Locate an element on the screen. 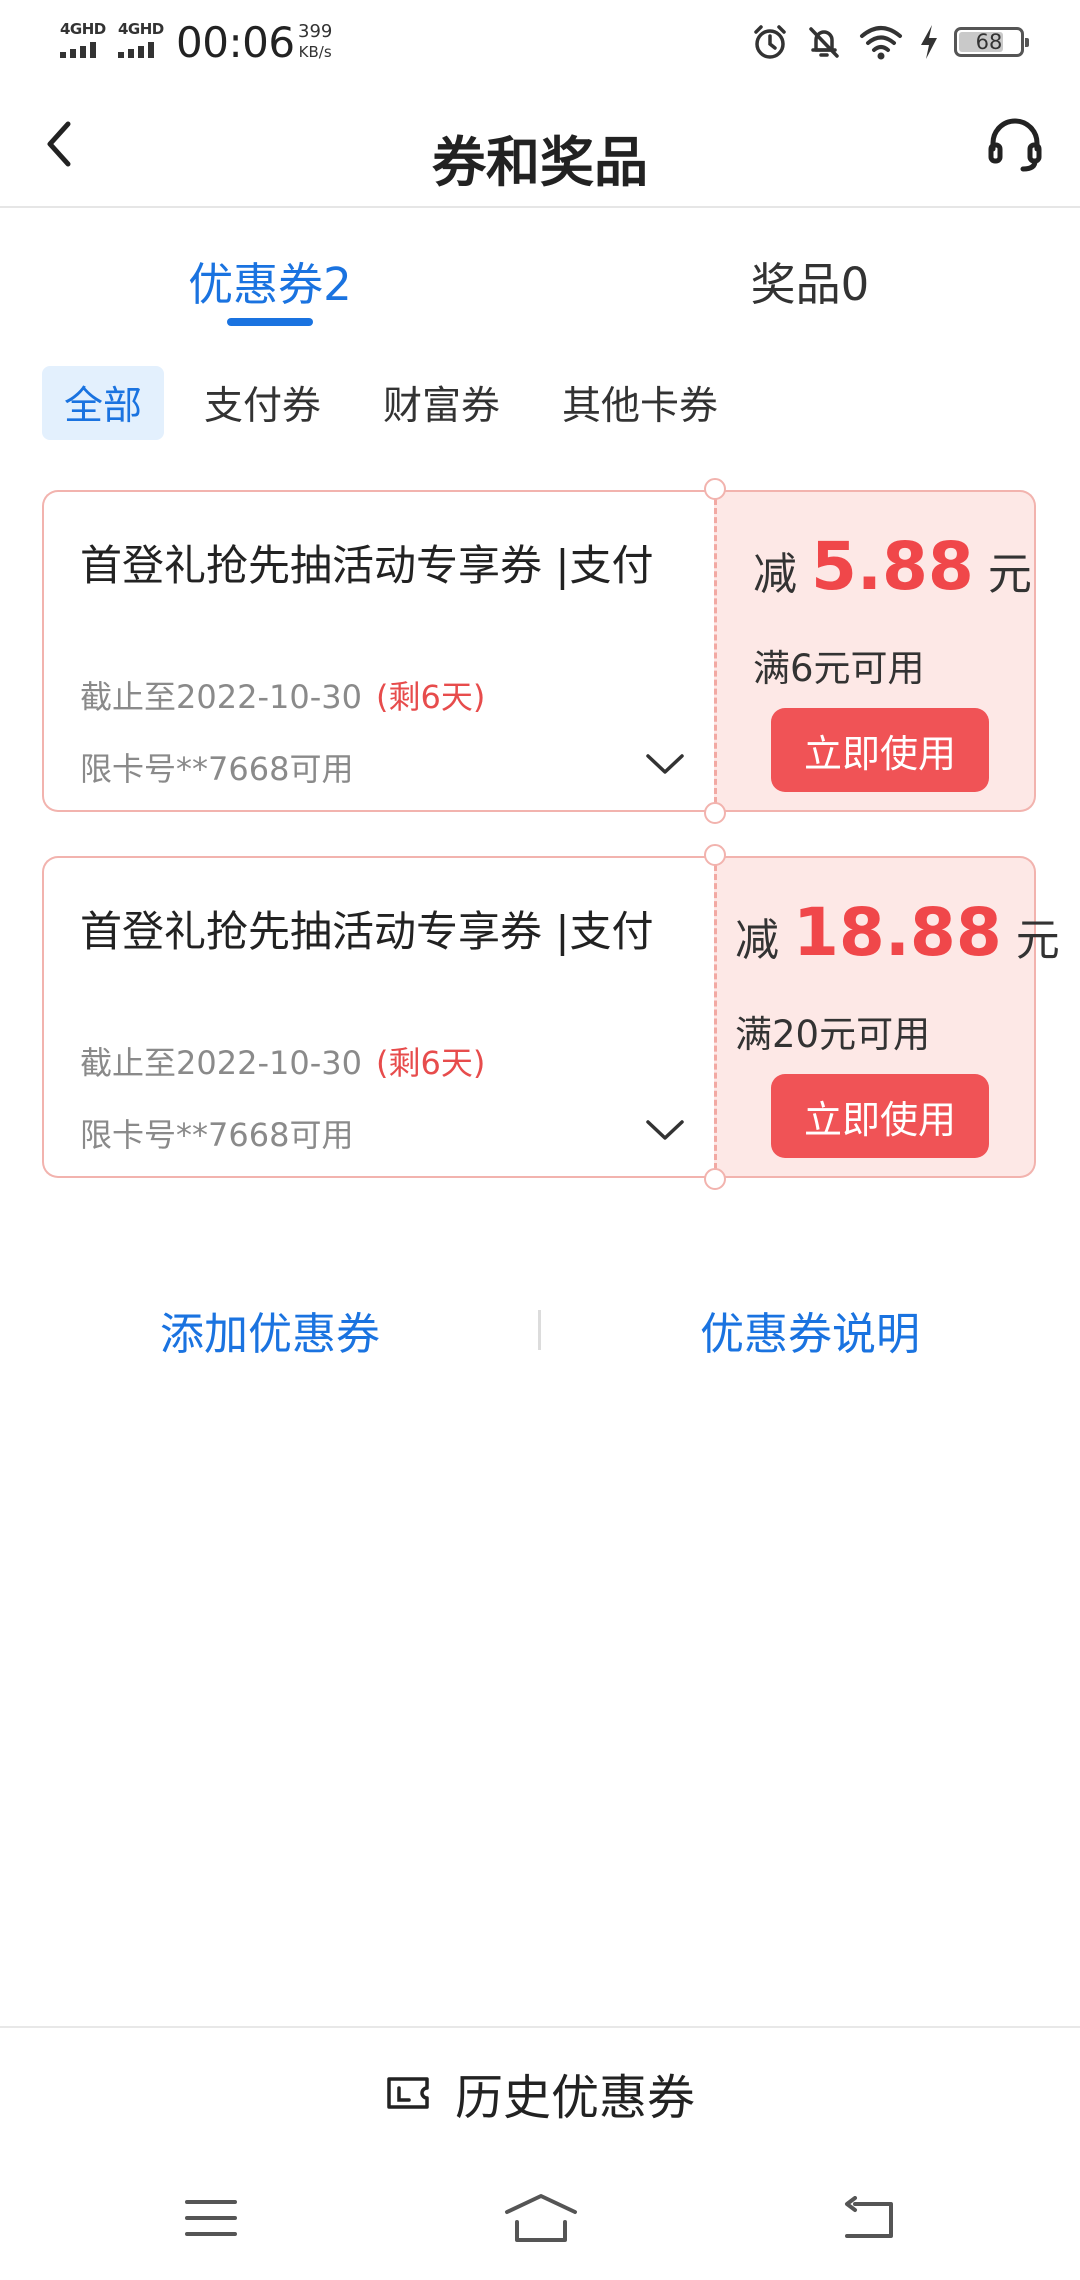 Image resolution: width=1080 pixels, height=2280 pixels. home-icon is located at coordinates (541, 2218).